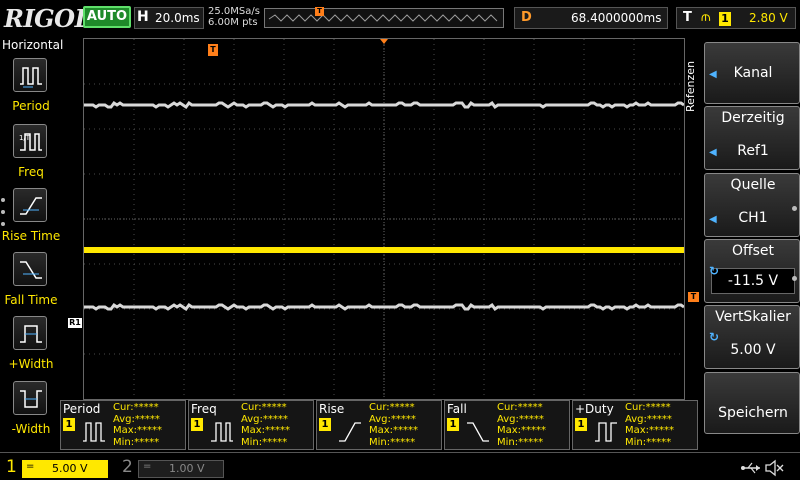  I want to click on negative-width-icon, so click(30, 398).